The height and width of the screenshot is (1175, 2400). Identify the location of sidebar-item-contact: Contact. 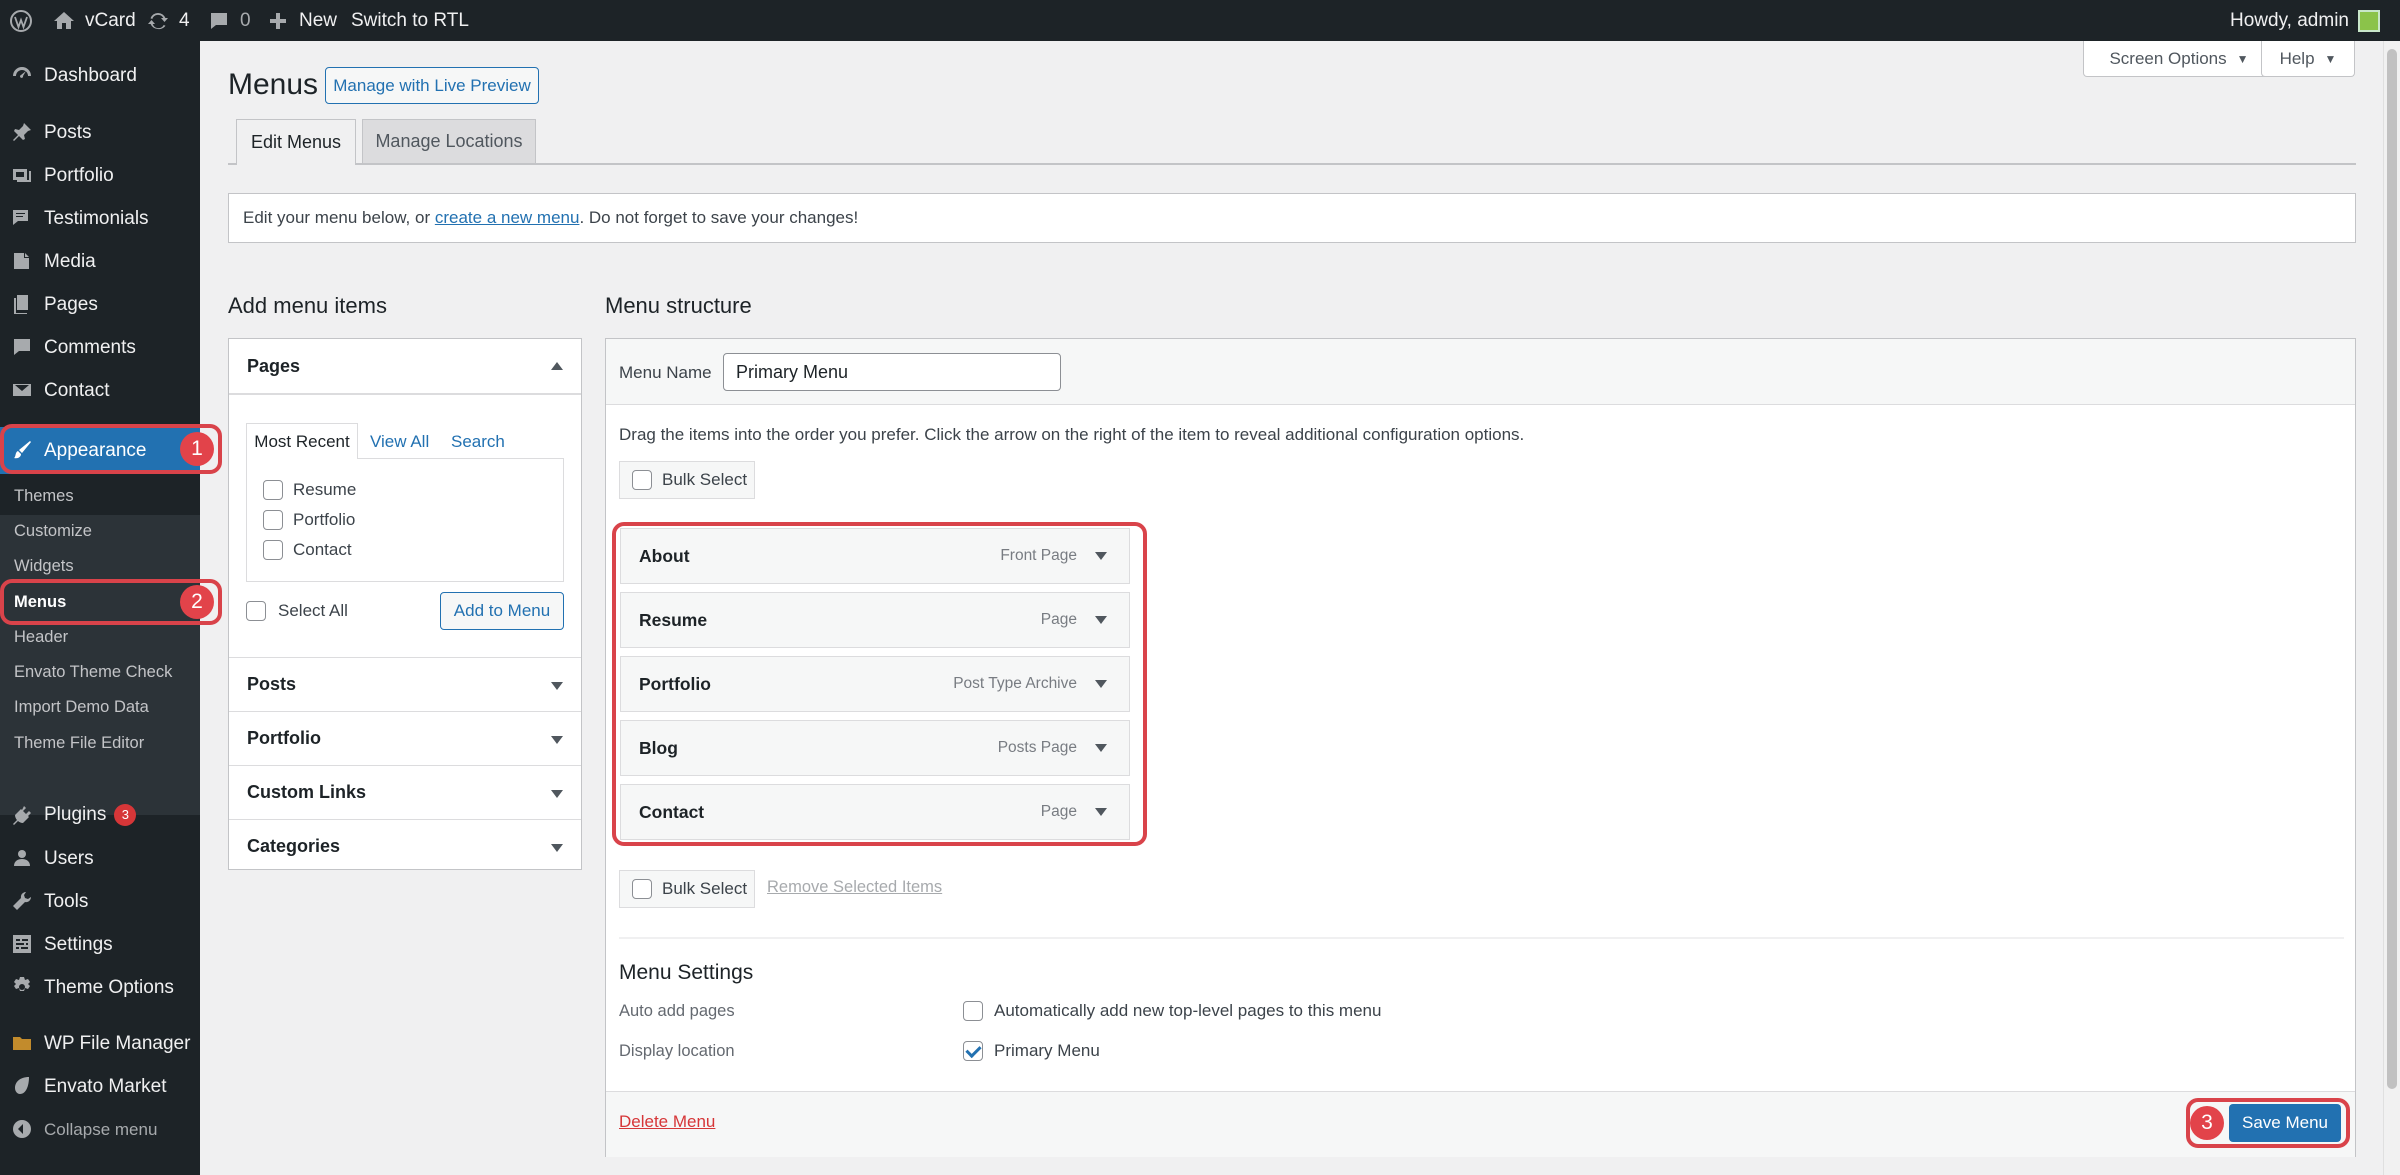
(100, 390).